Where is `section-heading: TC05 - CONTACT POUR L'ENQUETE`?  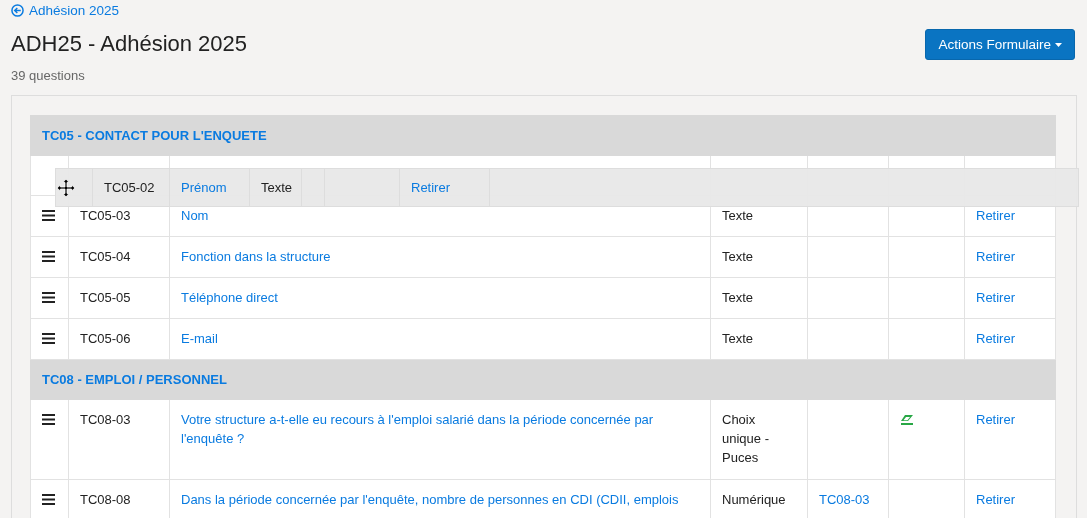 section-heading: TC05 - CONTACT POUR L'ENQUETE is located at coordinates (154, 135).